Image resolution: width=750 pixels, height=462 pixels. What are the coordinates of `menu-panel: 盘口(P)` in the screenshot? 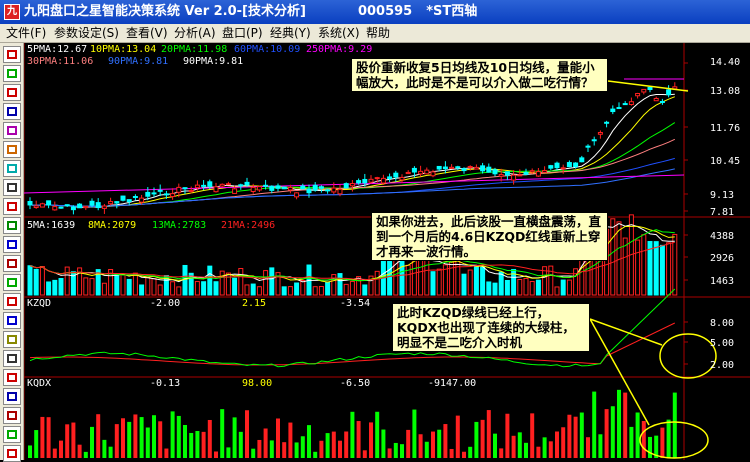 It's located at (242, 33).